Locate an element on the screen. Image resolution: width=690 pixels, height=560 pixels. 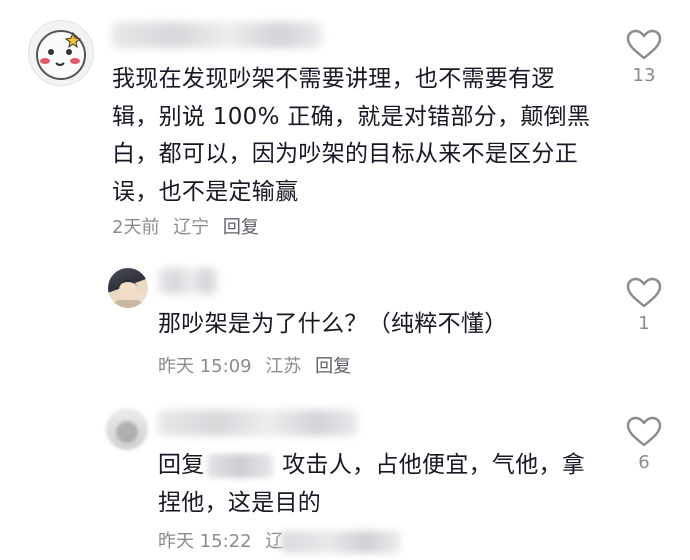
like-button: 1 is located at coordinates (644, 305).